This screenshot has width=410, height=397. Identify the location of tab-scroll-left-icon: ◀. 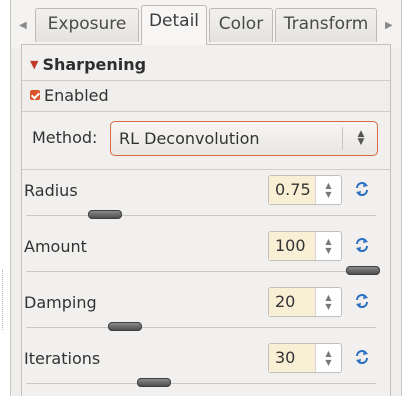
(23, 26).